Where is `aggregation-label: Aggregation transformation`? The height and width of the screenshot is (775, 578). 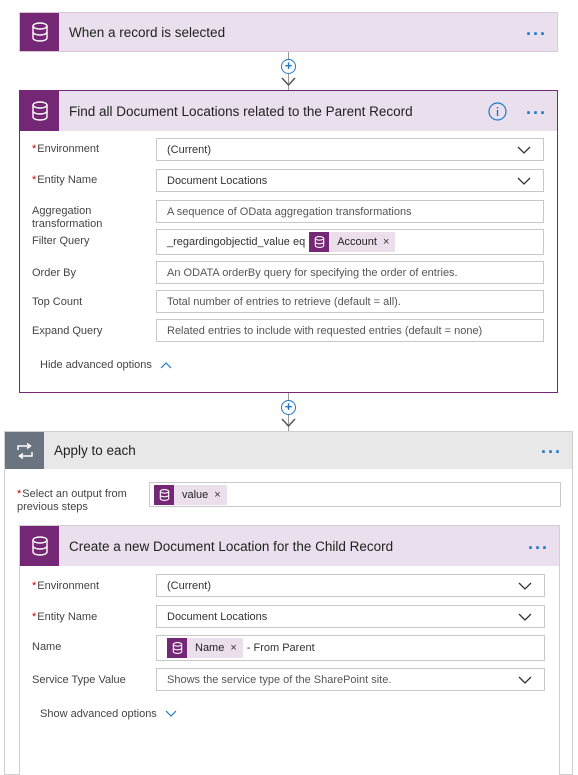
aggregation-label: Aggregation transformation is located at coordinates (67, 217).